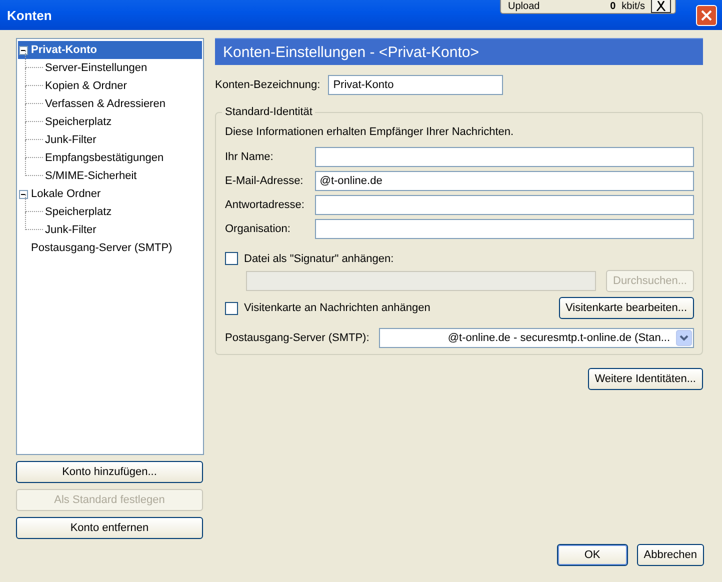 This screenshot has height=582, width=722. I want to click on tree-item: Privat-Konto, so click(110, 50).